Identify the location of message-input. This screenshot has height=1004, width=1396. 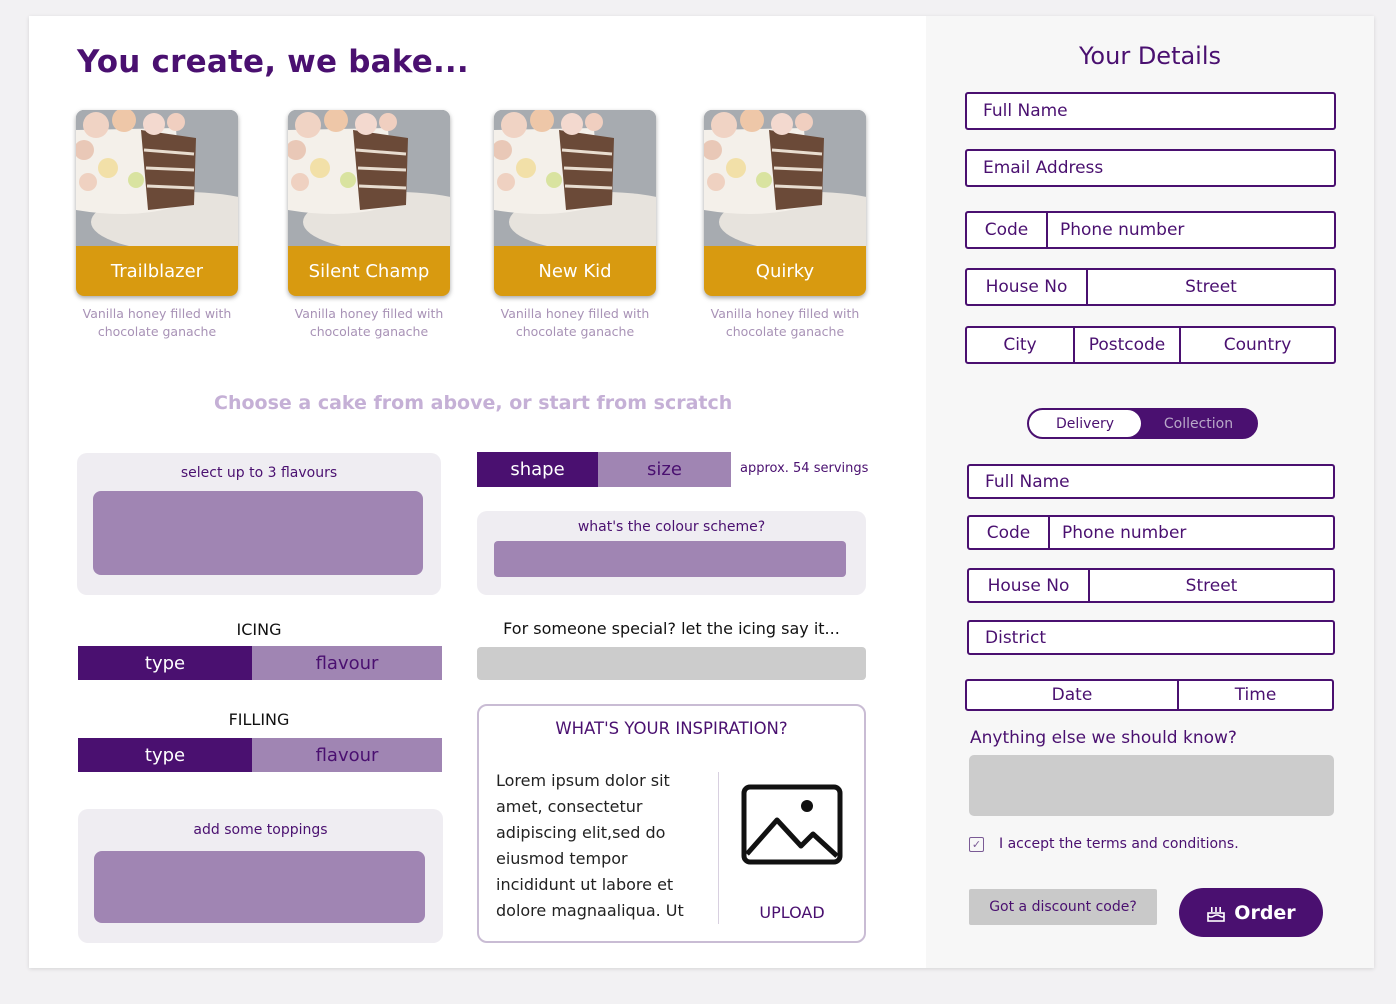
(671, 663).